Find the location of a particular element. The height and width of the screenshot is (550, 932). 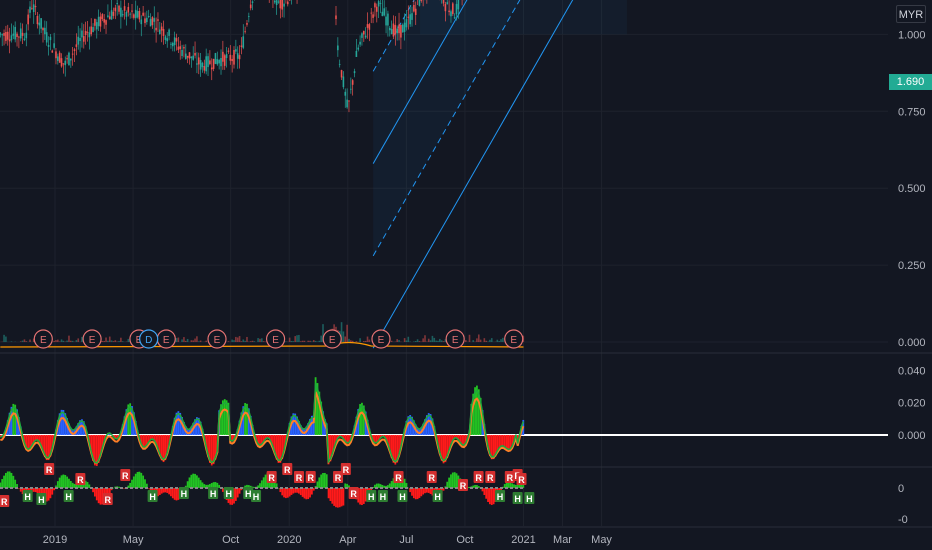

price-tick-label: 0.250 is located at coordinates (912, 266).